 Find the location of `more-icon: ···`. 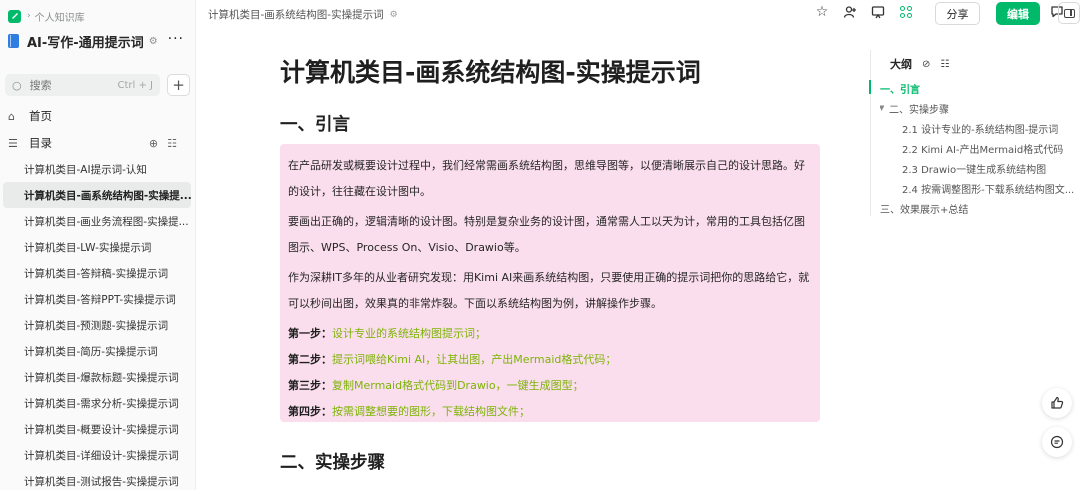

more-icon: ··· is located at coordinates (176, 39).